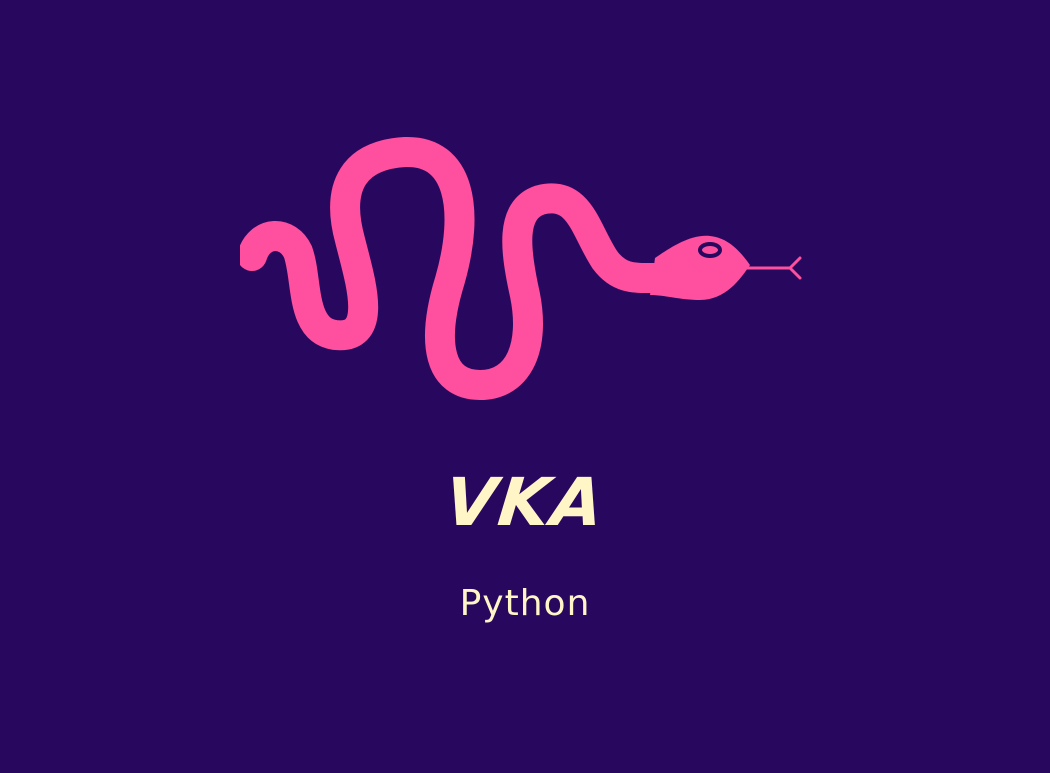  What do you see at coordinates (525, 502) in the screenshot?
I see `brand-title: VKA` at bounding box center [525, 502].